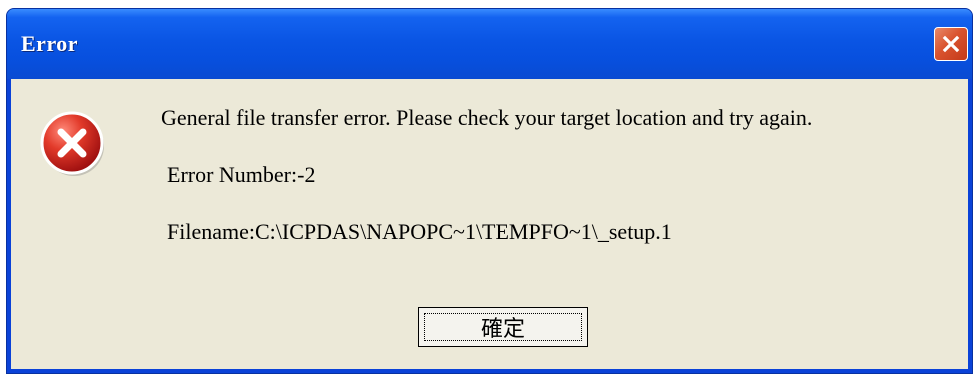 This screenshot has width=979, height=378. Describe the element at coordinates (241, 174) in the screenshot. I see `error-number: Error Number:-2` at that location.